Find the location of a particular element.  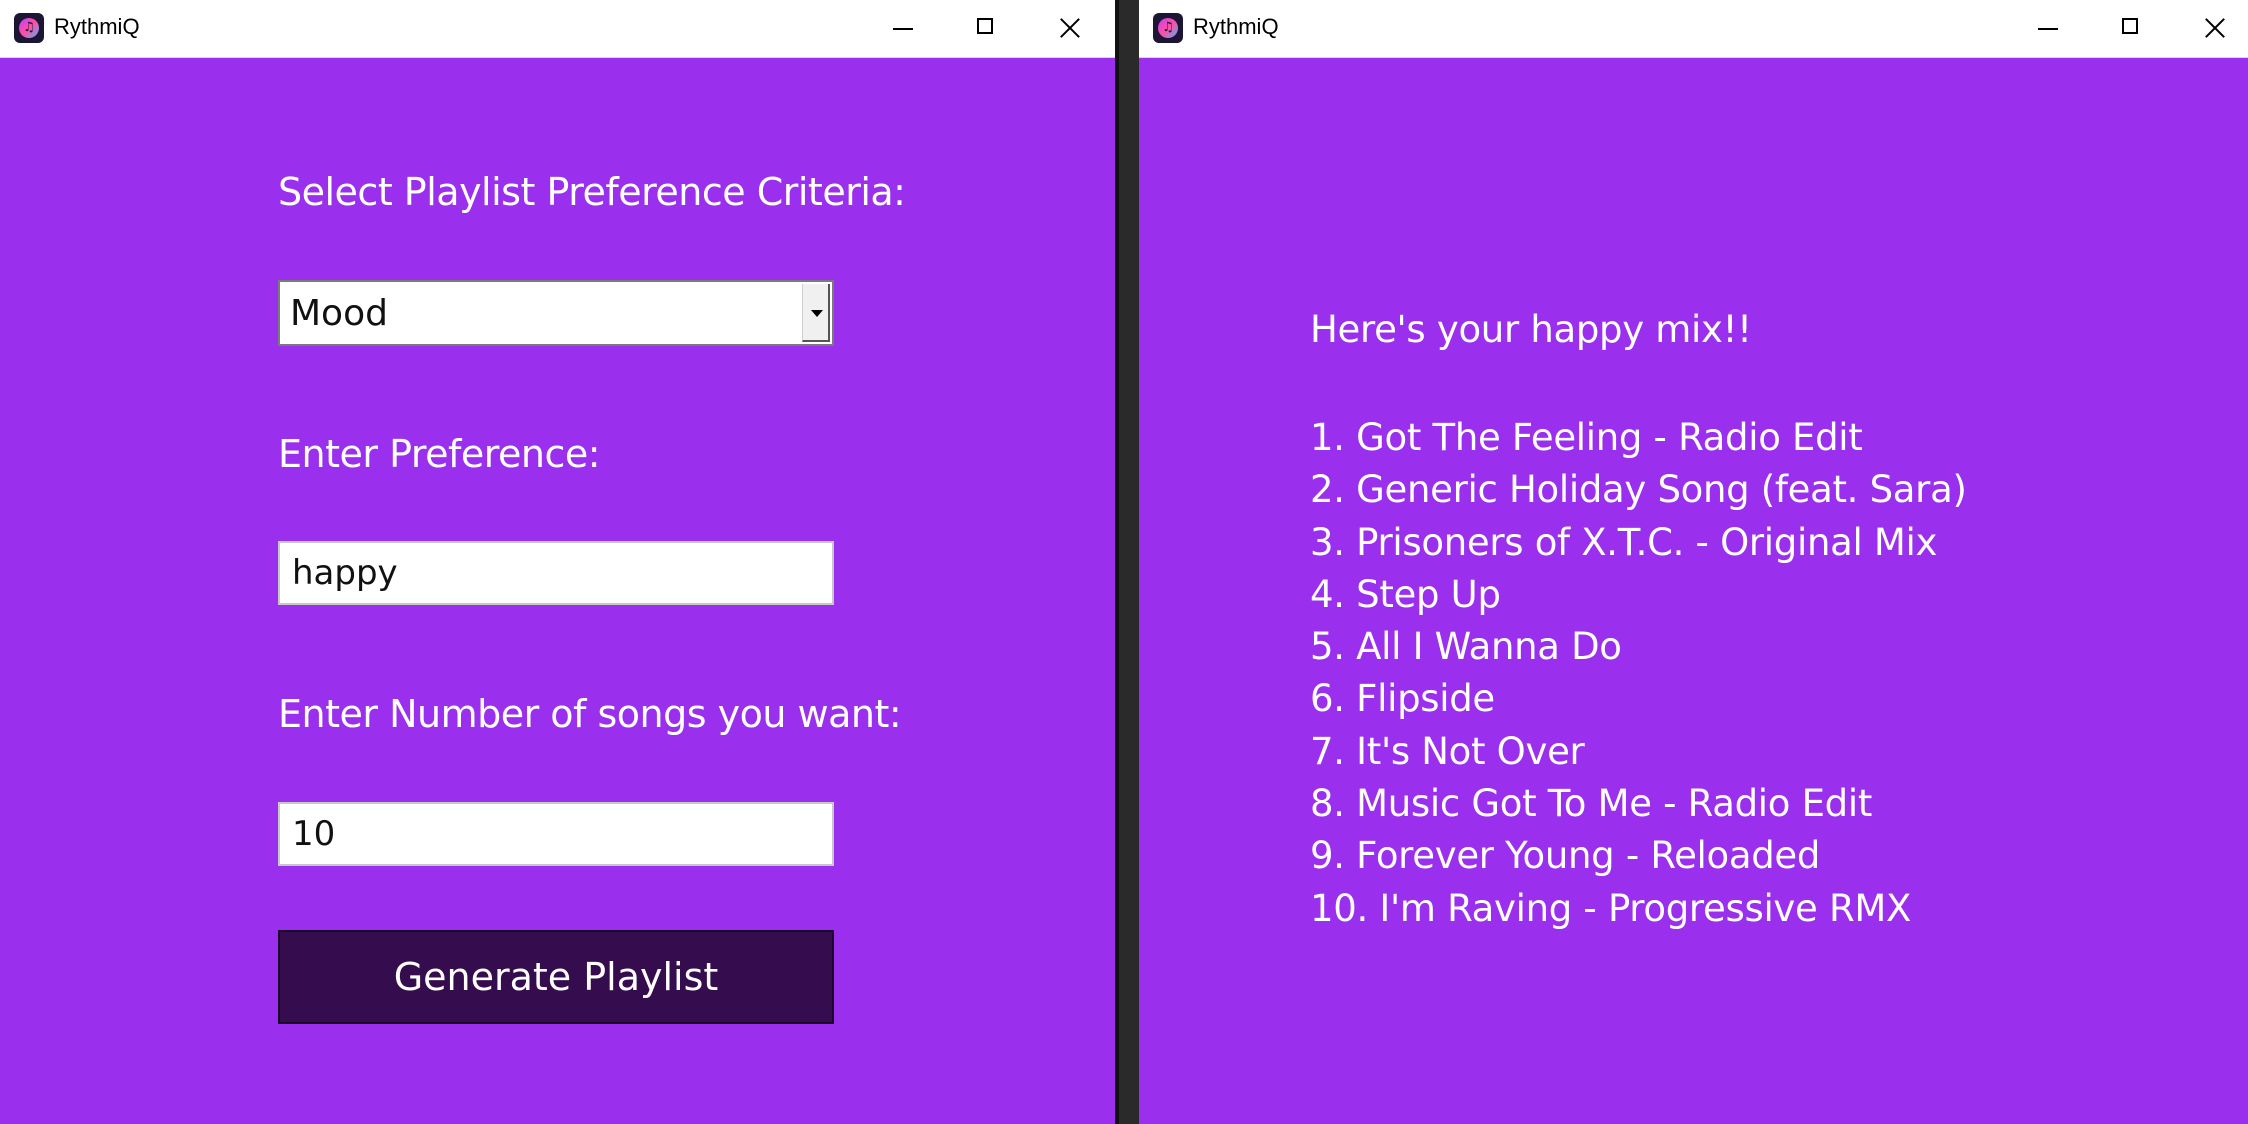

song-item: 3. Prisoners of X.T.C. - Original Mix is located at coordinates (1624, 542).